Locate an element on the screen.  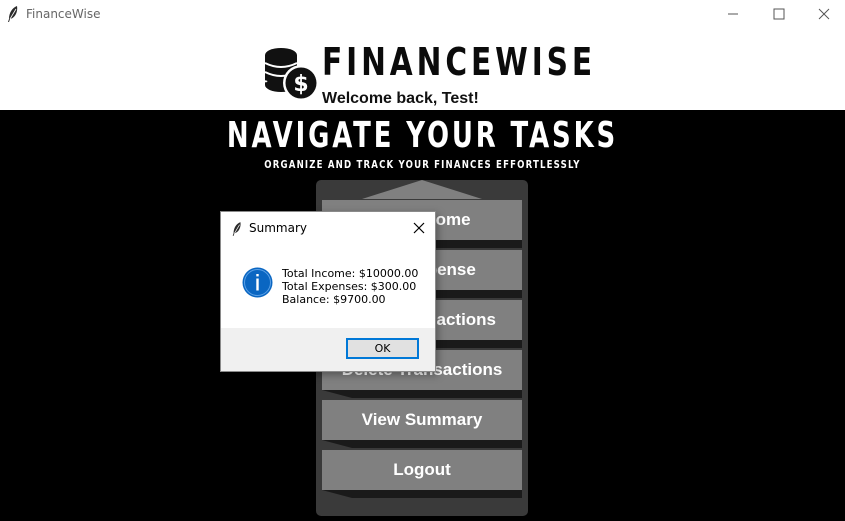
total-expenses-text: Total Expenses: $300.00 is located at coordinates (349, 286).